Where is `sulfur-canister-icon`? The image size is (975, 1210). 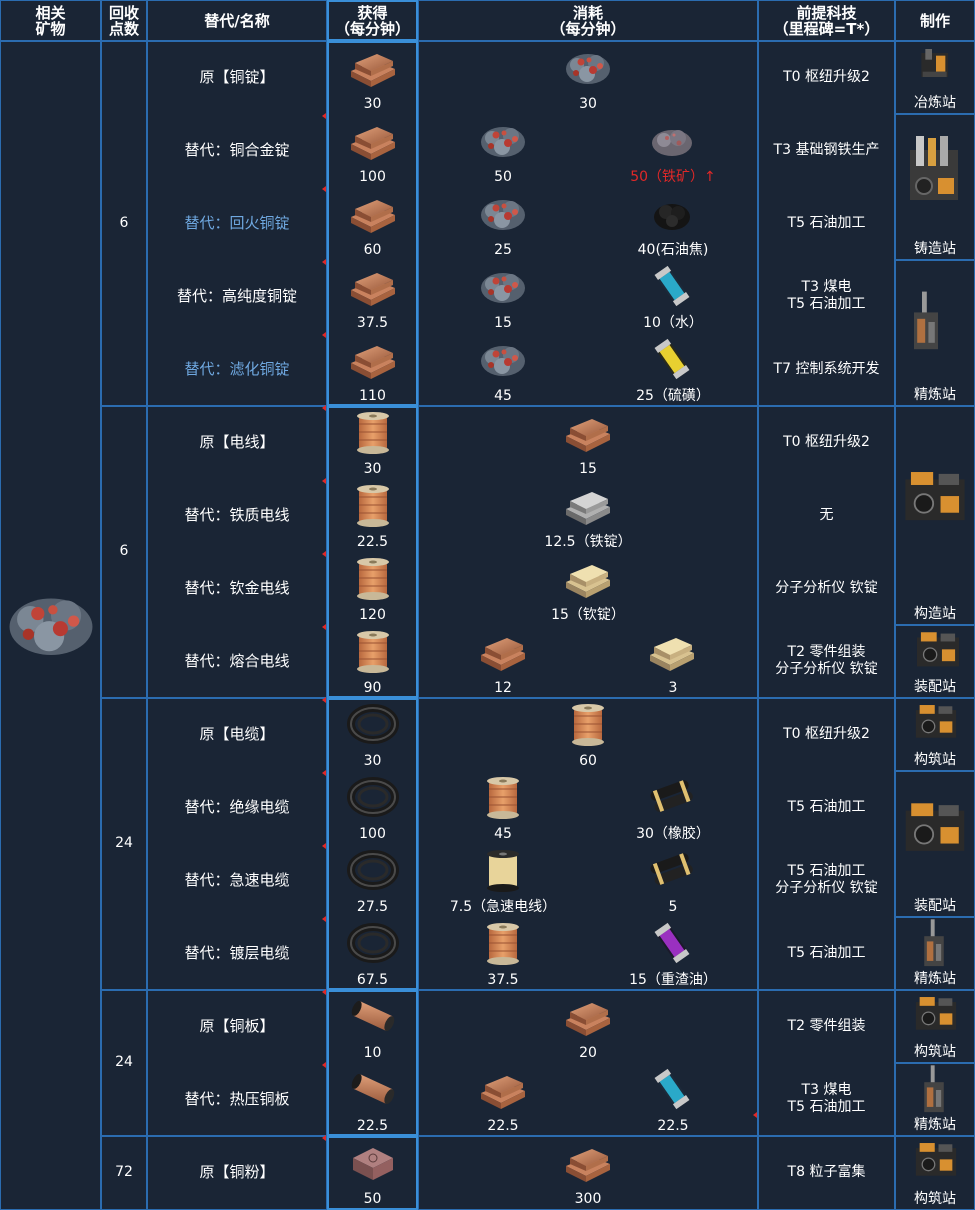
sulfur-canister-icon is located at coordinates (672, 359).